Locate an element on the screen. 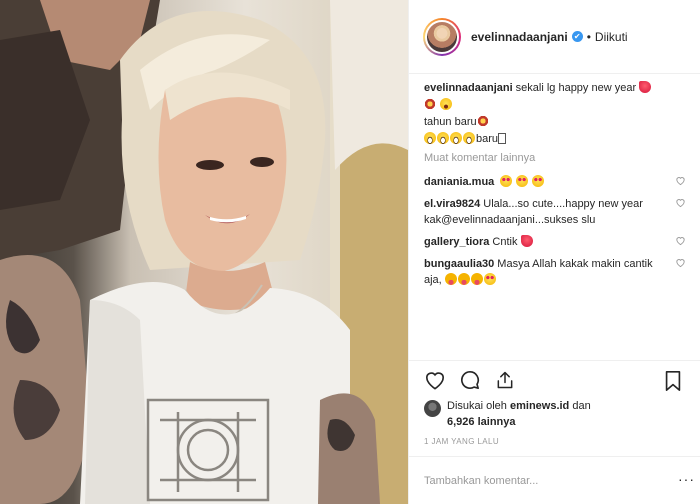  more-options-icon: ··· is located at coordinates (686, 479).